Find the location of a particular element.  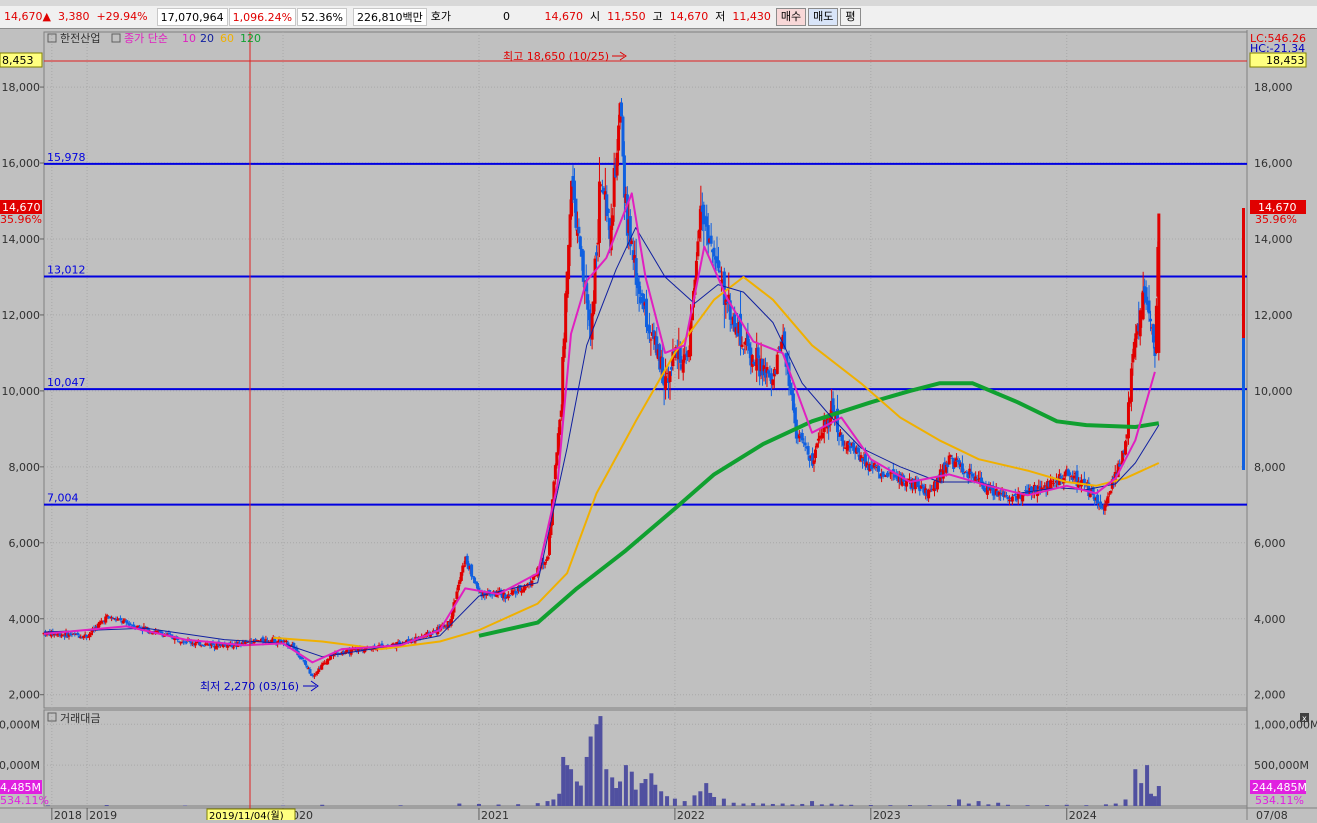

ma60-label: 60 is located at coordinates (227, 38).